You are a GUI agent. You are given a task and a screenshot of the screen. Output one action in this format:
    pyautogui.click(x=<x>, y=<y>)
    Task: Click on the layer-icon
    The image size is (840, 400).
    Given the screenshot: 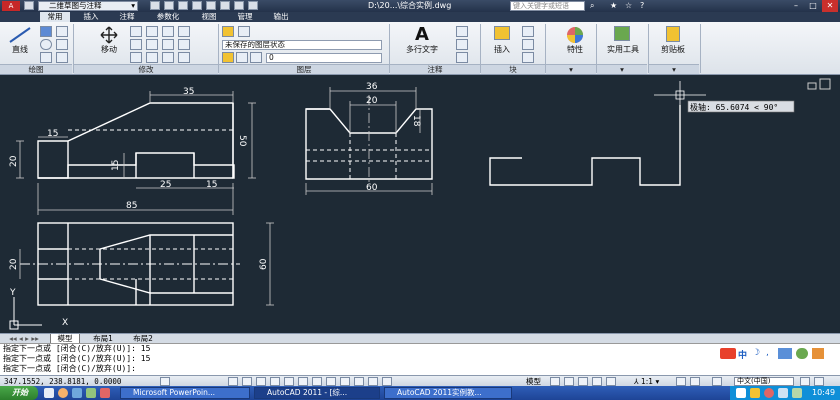 What is the action you would take?
    pyautogui.click(x=244, y=31)
    